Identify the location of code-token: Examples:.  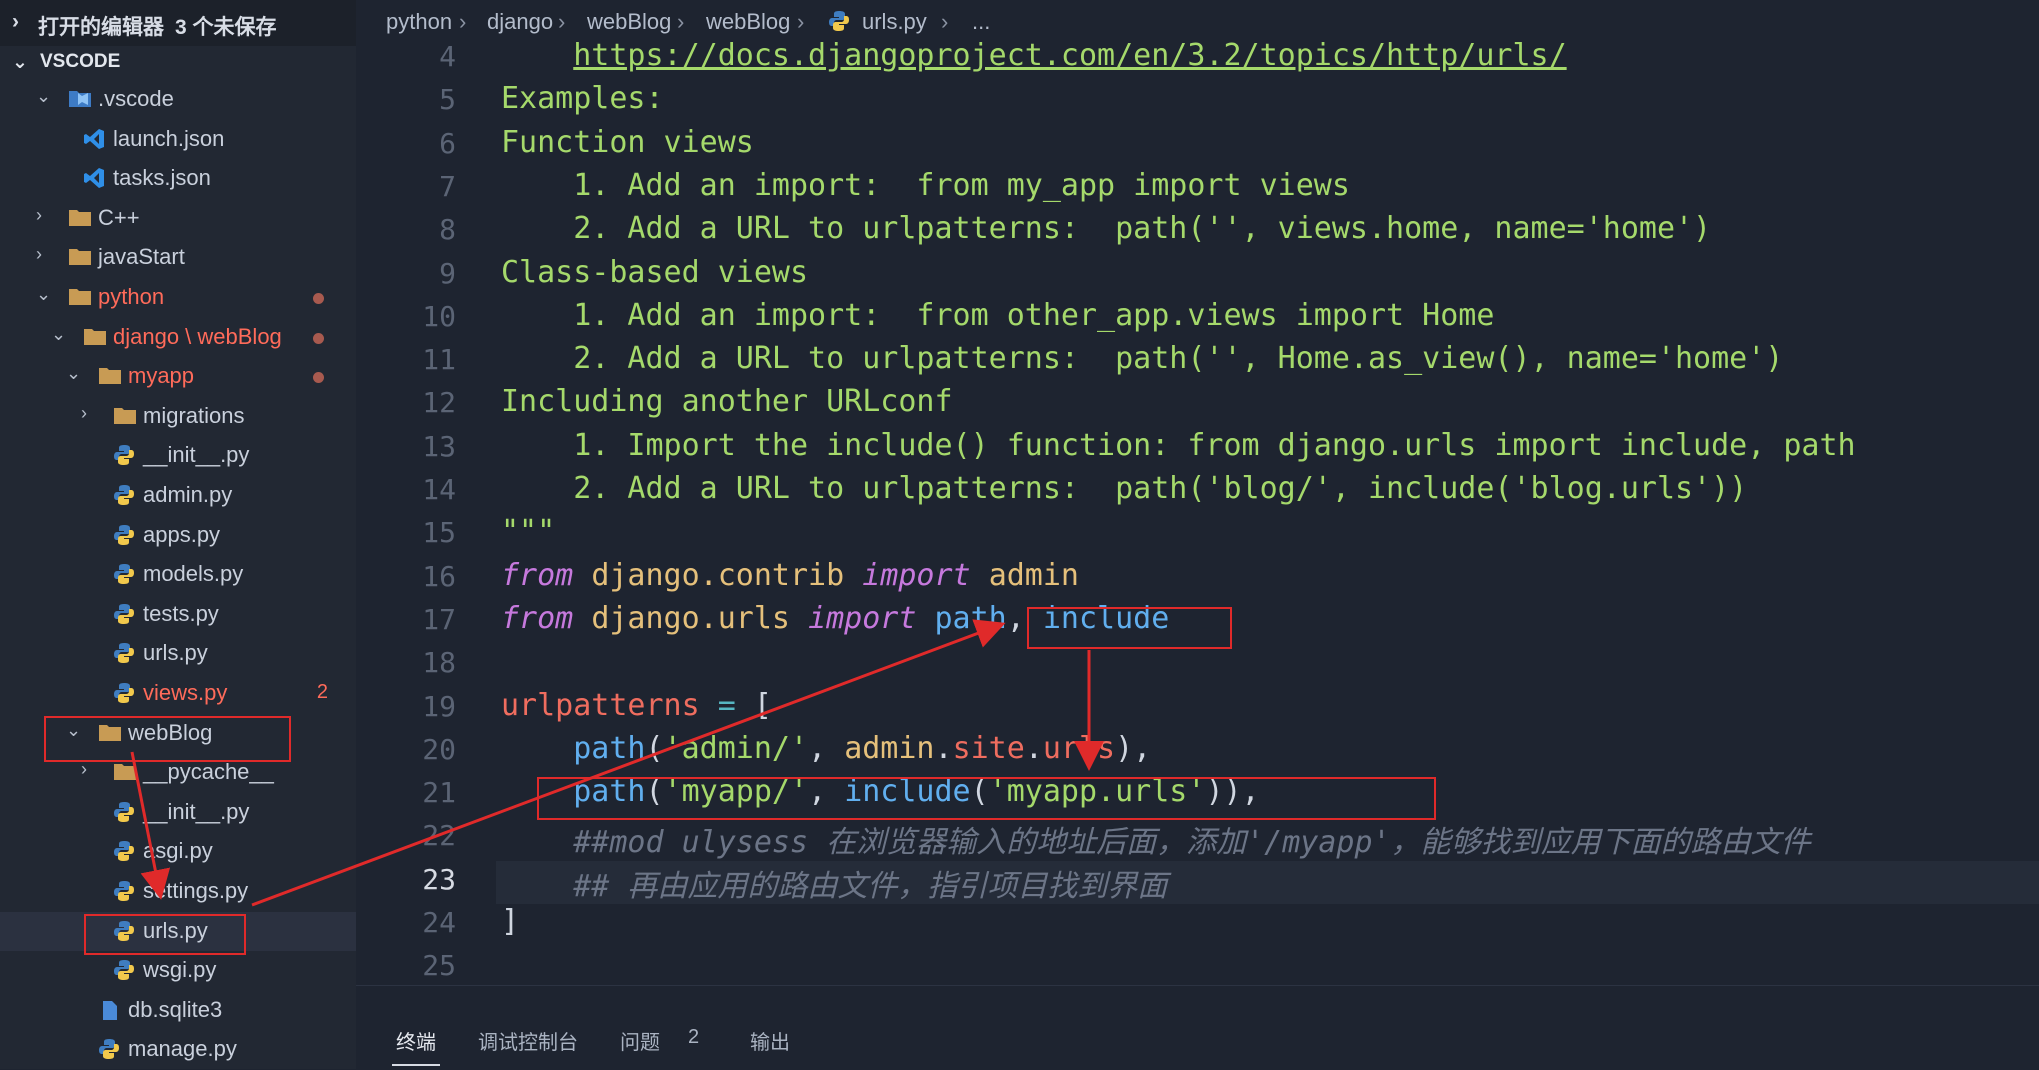
(582, 99).